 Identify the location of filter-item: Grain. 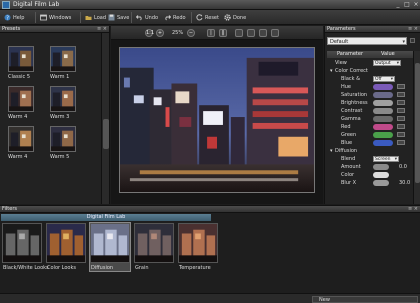
(154, 247).